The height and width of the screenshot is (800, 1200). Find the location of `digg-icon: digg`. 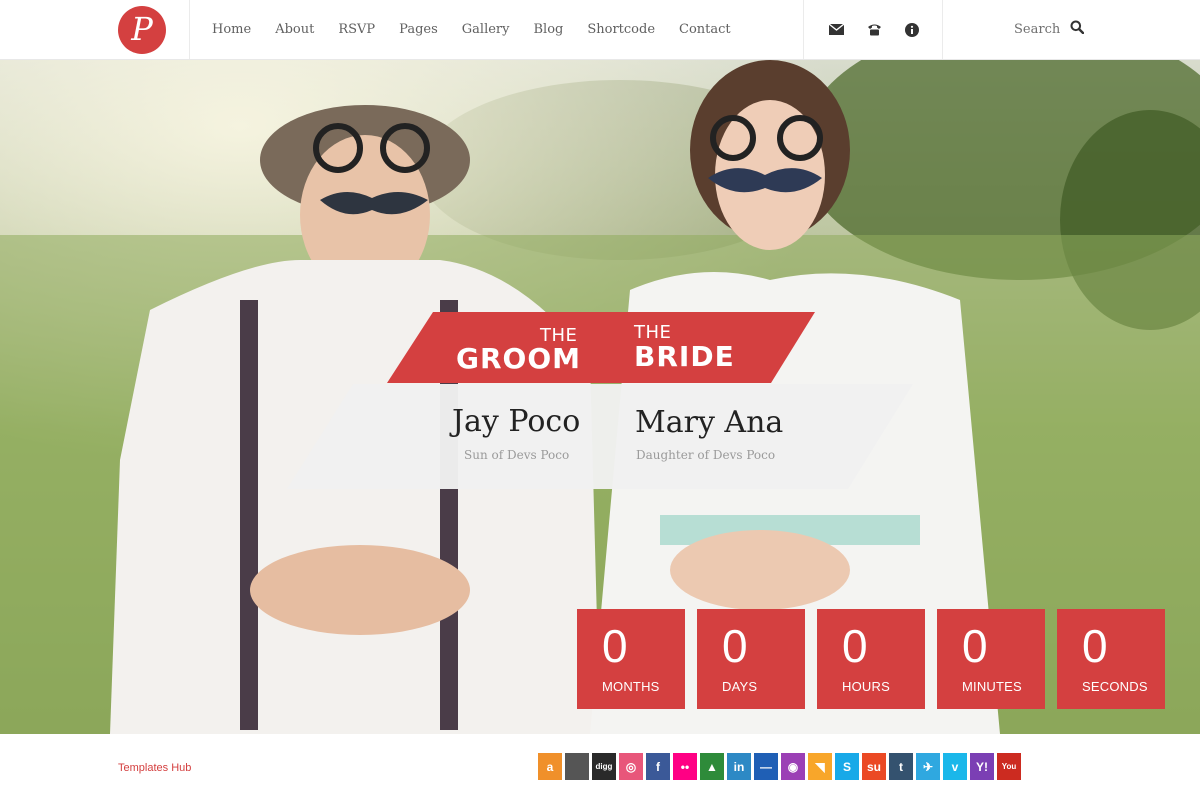

digg-icon: digg is located at coordinates (604, 766).